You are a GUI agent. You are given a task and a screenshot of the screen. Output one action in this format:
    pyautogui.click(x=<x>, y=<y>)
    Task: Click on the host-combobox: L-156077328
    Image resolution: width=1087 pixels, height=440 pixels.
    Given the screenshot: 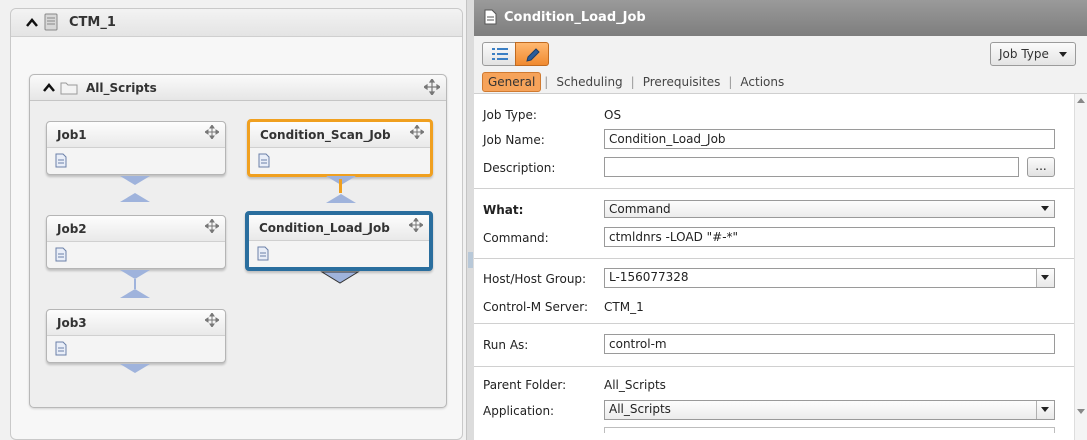 What is the action you would take?
    pyautogui.click(x=829, y=278)
    